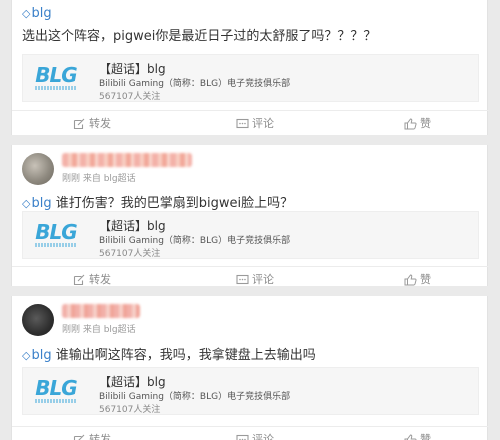 This screenshot has width=500, height=440. Describe the element at coordinates (158, 203) in the screenshot. I see `post-text: ◇blg 谁打伤害？我的巴掌扇到bigwei脸上吗？` at that location.